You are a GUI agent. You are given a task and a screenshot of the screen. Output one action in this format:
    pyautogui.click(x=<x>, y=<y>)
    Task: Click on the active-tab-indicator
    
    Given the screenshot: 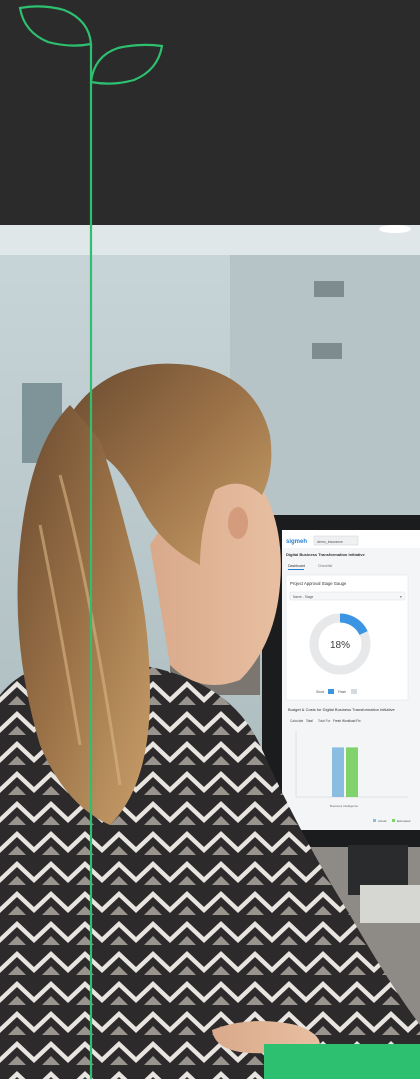 What is the action you would take?
    pyautogui.click(x=296, y=569)
    